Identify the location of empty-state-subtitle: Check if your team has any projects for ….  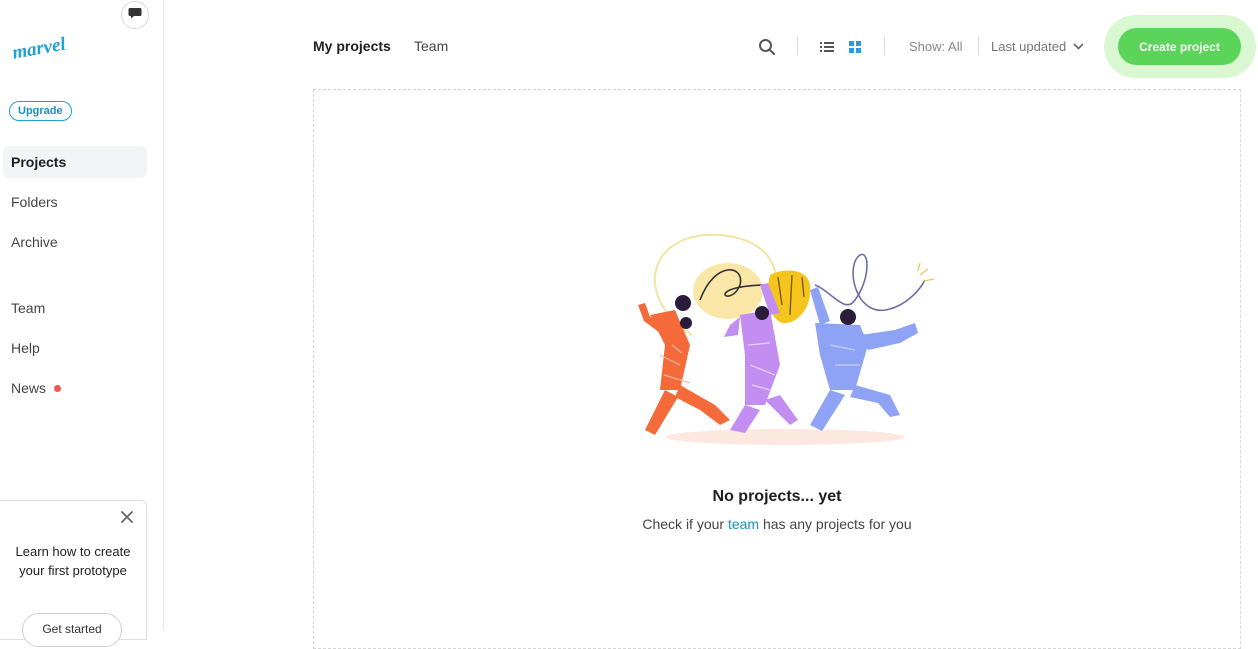
(777, 524).